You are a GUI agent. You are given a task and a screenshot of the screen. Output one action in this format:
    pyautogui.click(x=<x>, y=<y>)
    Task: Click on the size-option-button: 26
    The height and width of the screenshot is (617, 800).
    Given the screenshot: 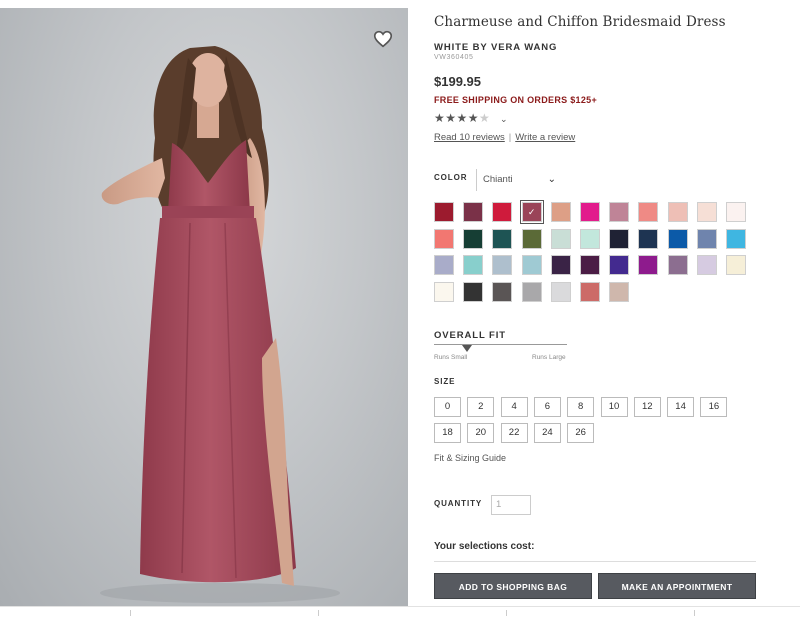 What is the action you would take?
    pyautogui.click(x=581, y=433)
    